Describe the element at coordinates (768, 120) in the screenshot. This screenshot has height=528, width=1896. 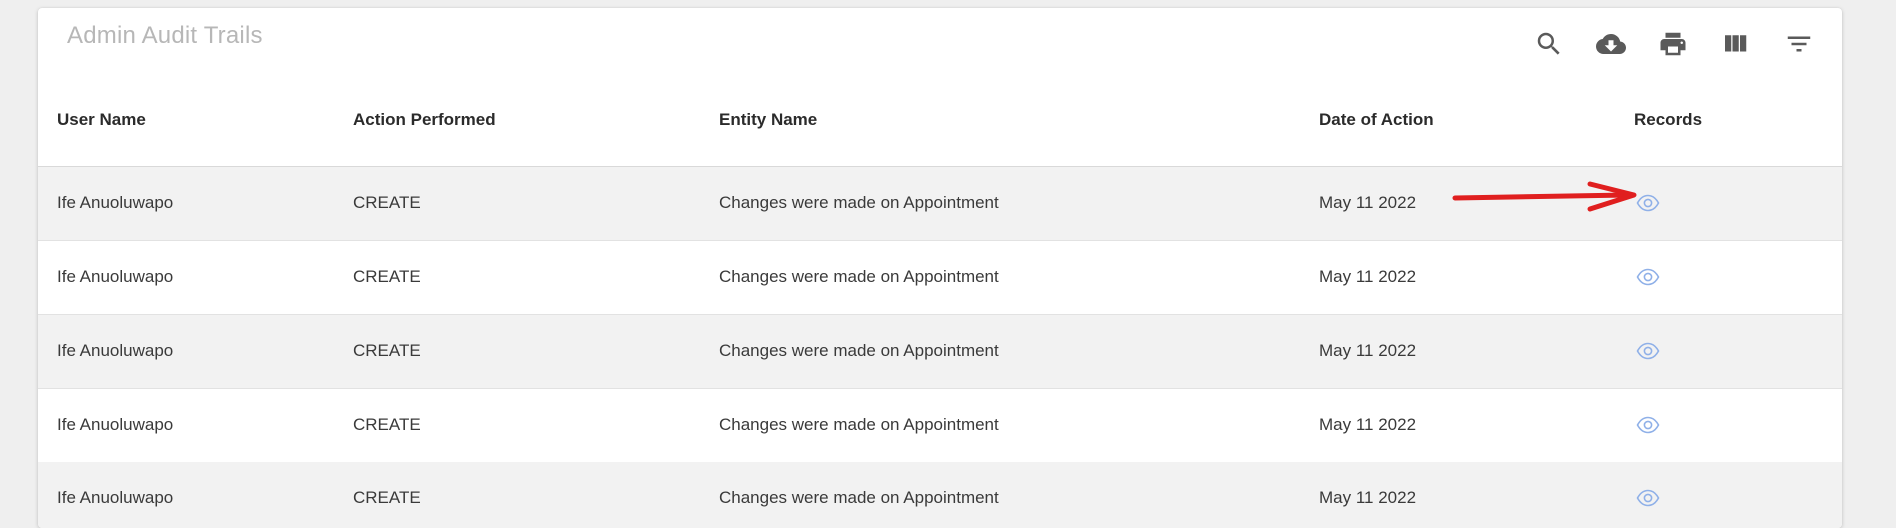
I see `column-header-entity-name: Entity Name` at that location.